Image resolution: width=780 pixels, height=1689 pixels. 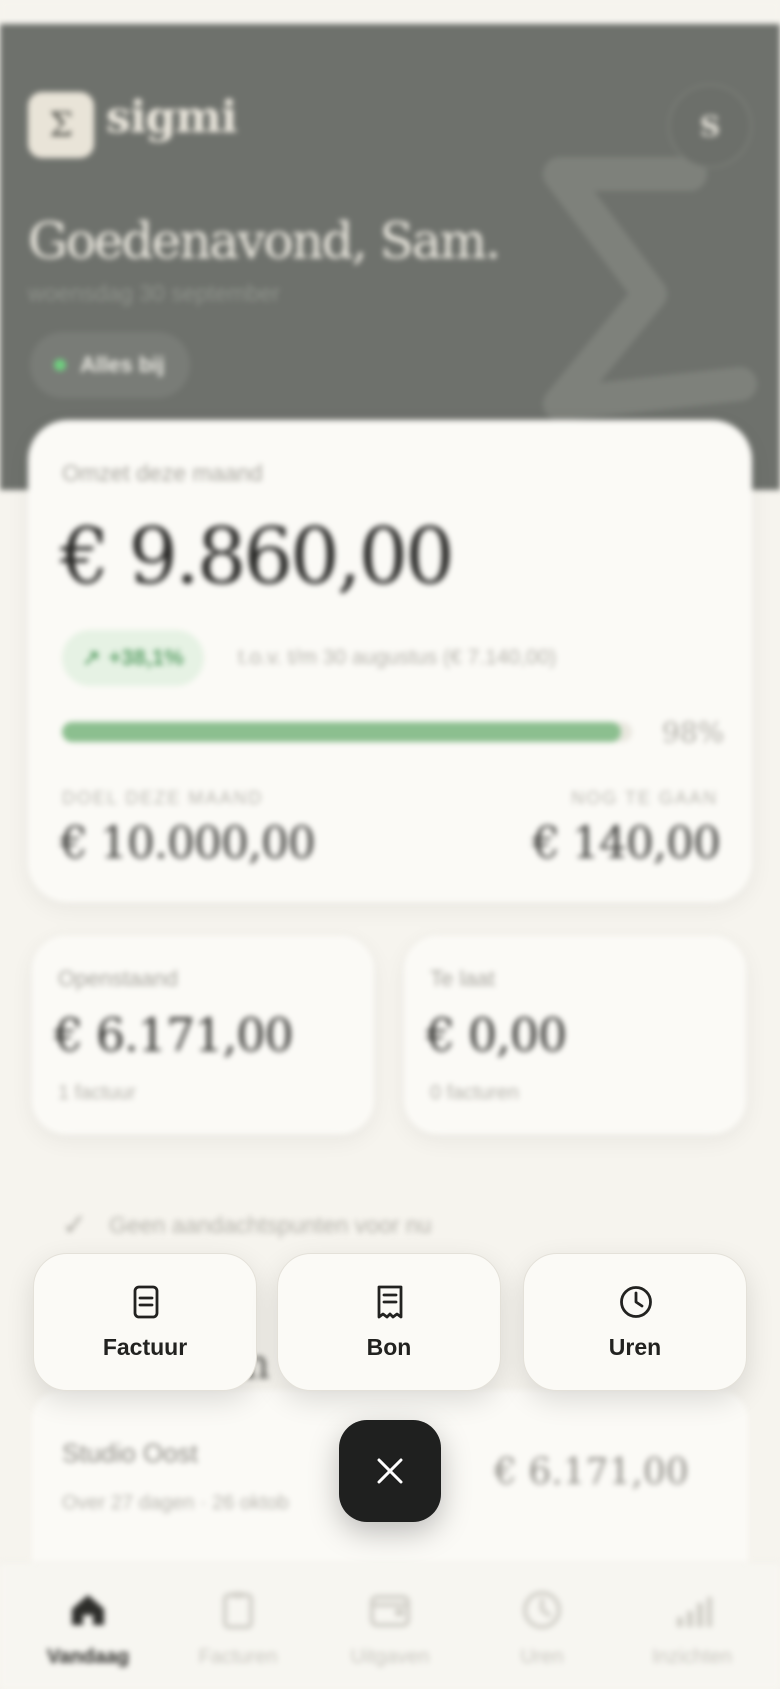 What do you see at coordinates (692, 1628) in the screenshot?
I see `nav-item-insights: Inzichten` at bounding box center [692, 1628].